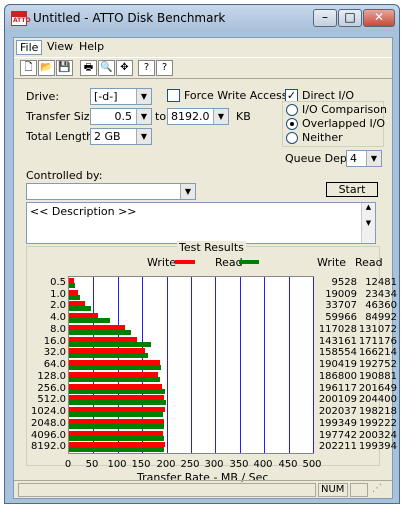  What do you see at coordinates (332, 262) in the screenshot?
I see `write-column-header: Write` at bounding box center [332, 262].